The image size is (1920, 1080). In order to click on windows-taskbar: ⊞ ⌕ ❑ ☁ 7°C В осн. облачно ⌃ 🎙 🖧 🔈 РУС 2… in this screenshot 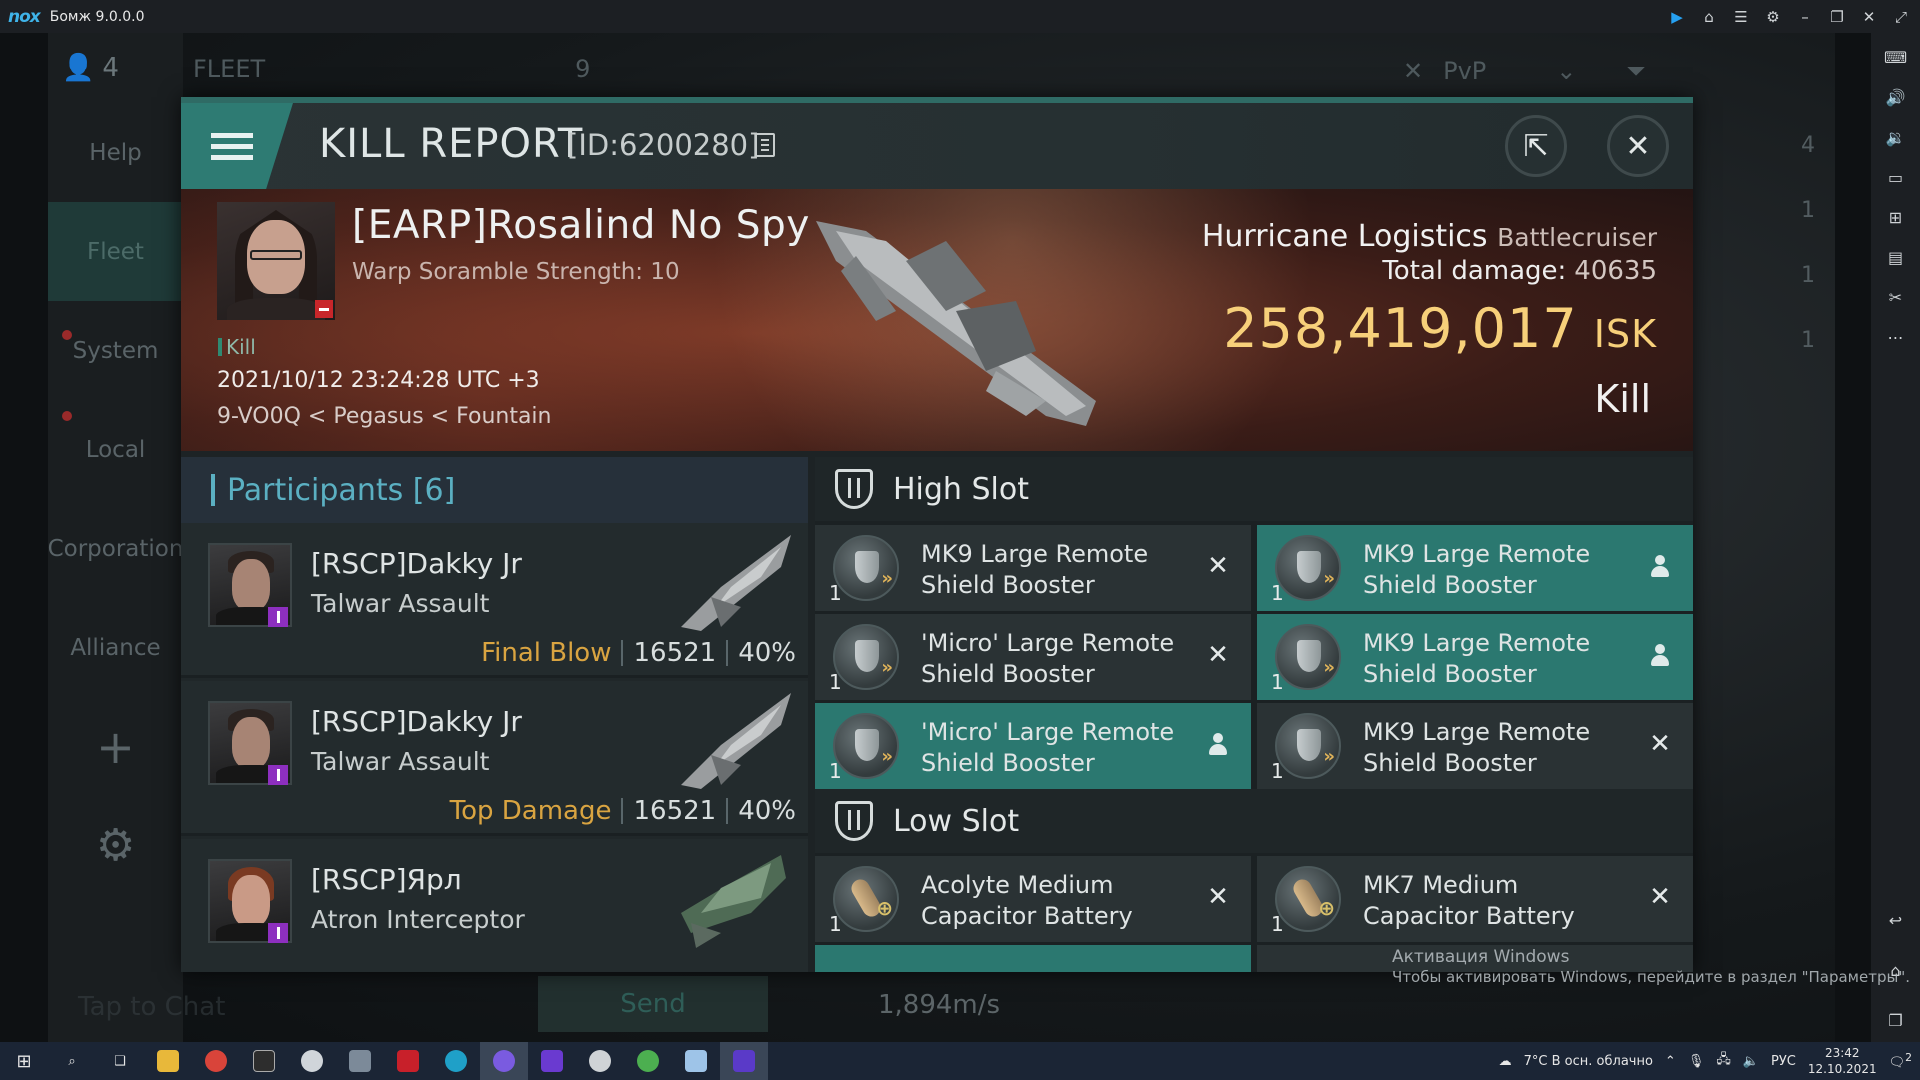, I will do `click(960, 1061)`.